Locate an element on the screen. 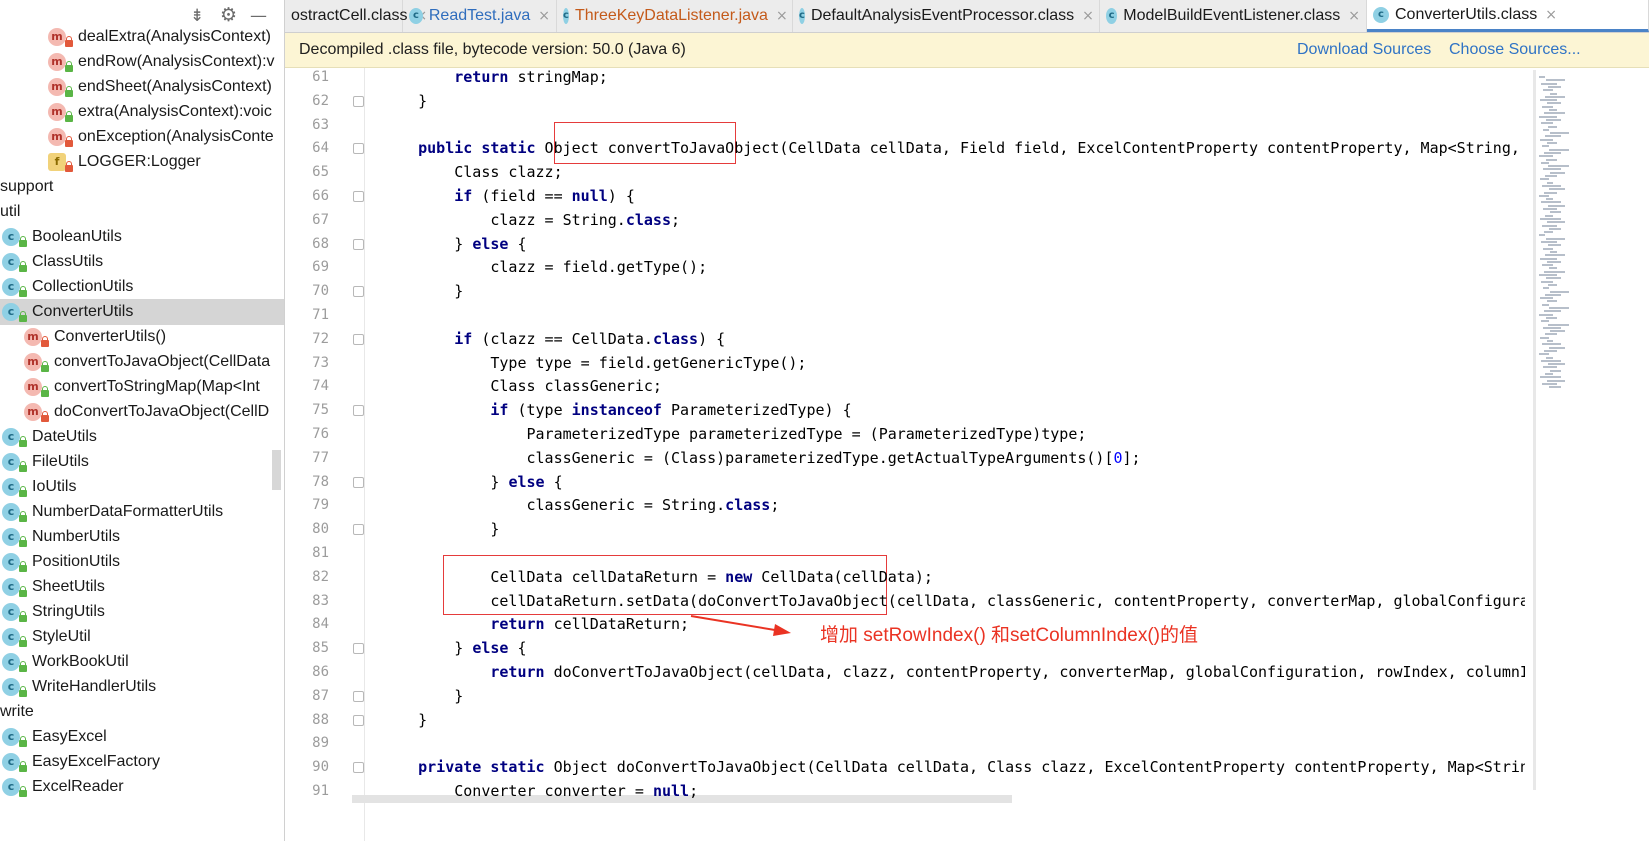  code-line: clazz = field.getType(); is located at coordinates (544, 267).